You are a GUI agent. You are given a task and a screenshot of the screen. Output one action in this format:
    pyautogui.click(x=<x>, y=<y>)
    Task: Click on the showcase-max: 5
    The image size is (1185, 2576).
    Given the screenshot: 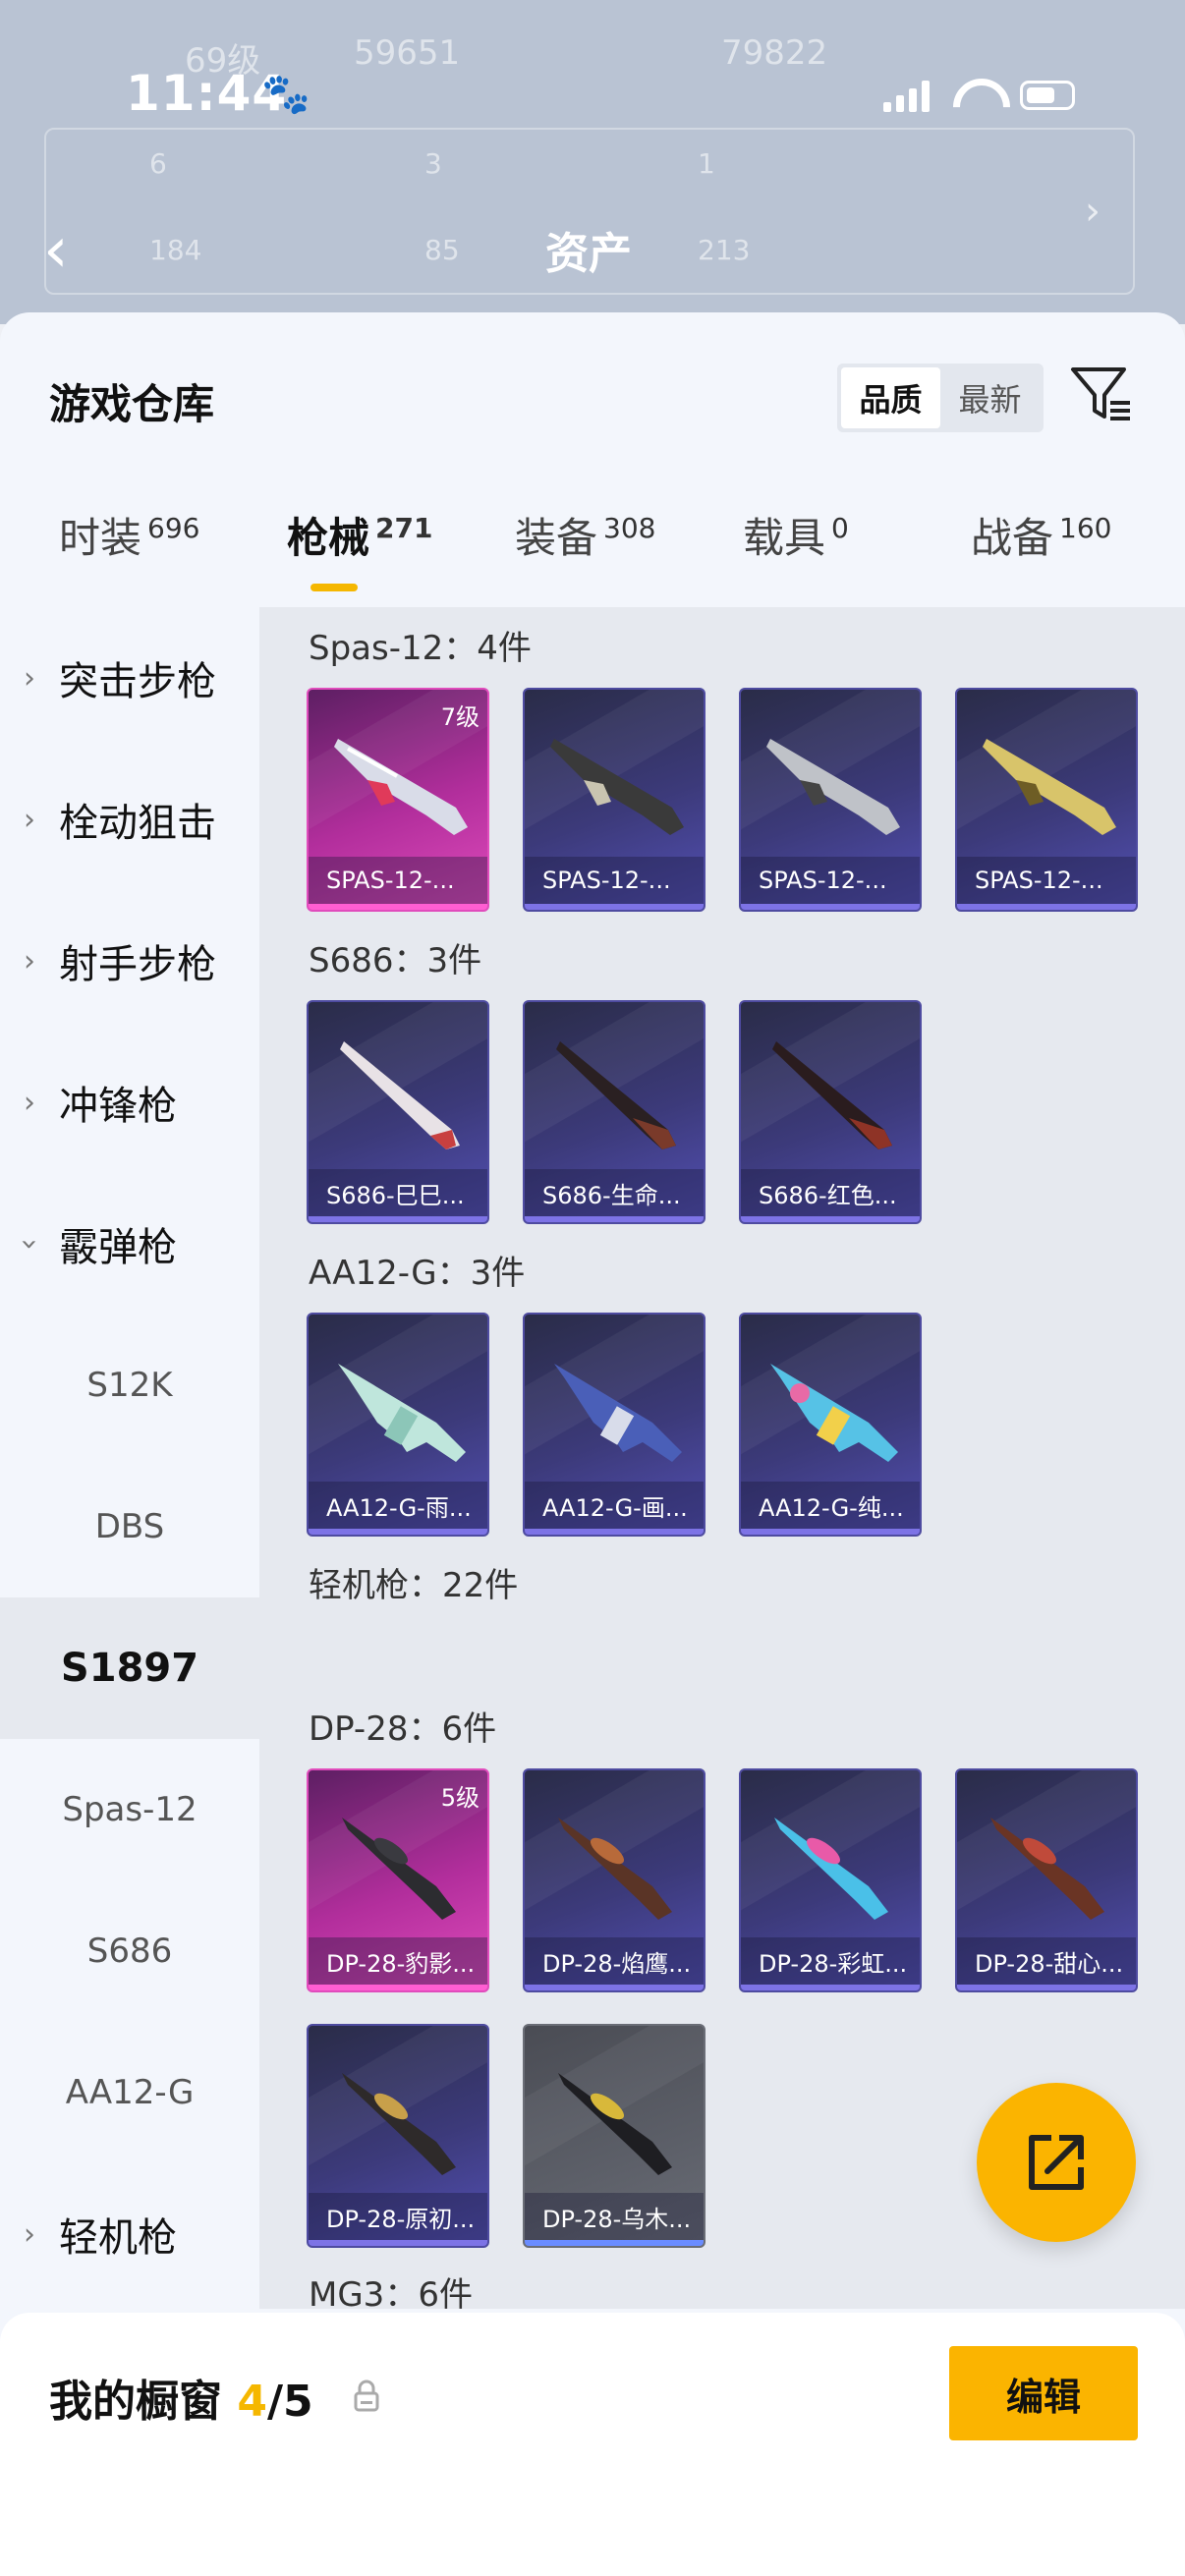 What is the action you would take?
    pyautogui.click(x=298, y=2402)
    